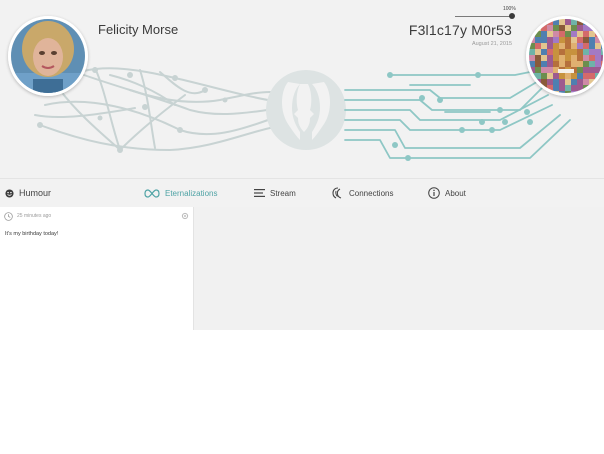 This screenshot has height=454, width=604. What do you see at coordinates (434, 193) in the screenshot?
I see `info-icon` at bounding box center [434, 193].